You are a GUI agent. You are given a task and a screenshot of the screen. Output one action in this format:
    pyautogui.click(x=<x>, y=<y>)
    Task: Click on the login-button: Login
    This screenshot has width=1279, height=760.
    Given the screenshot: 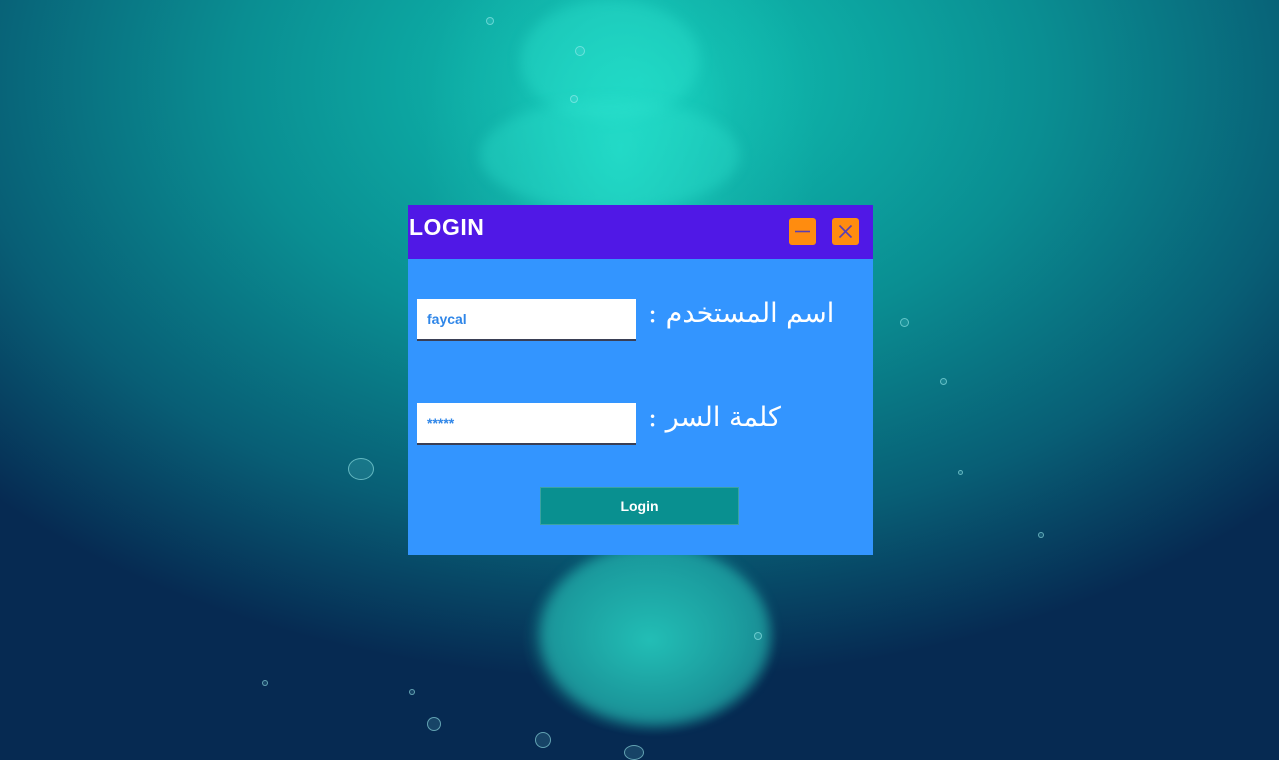 What is the action you would take?
    pyautogui.click(x=639, y=506)
    